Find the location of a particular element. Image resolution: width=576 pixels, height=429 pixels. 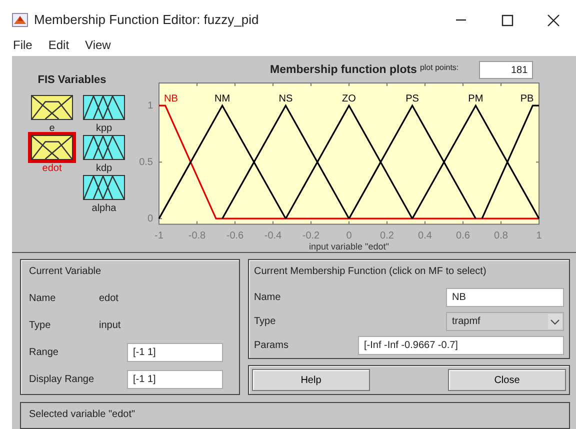

curve-label: NS is located at coordinates (285, 99).